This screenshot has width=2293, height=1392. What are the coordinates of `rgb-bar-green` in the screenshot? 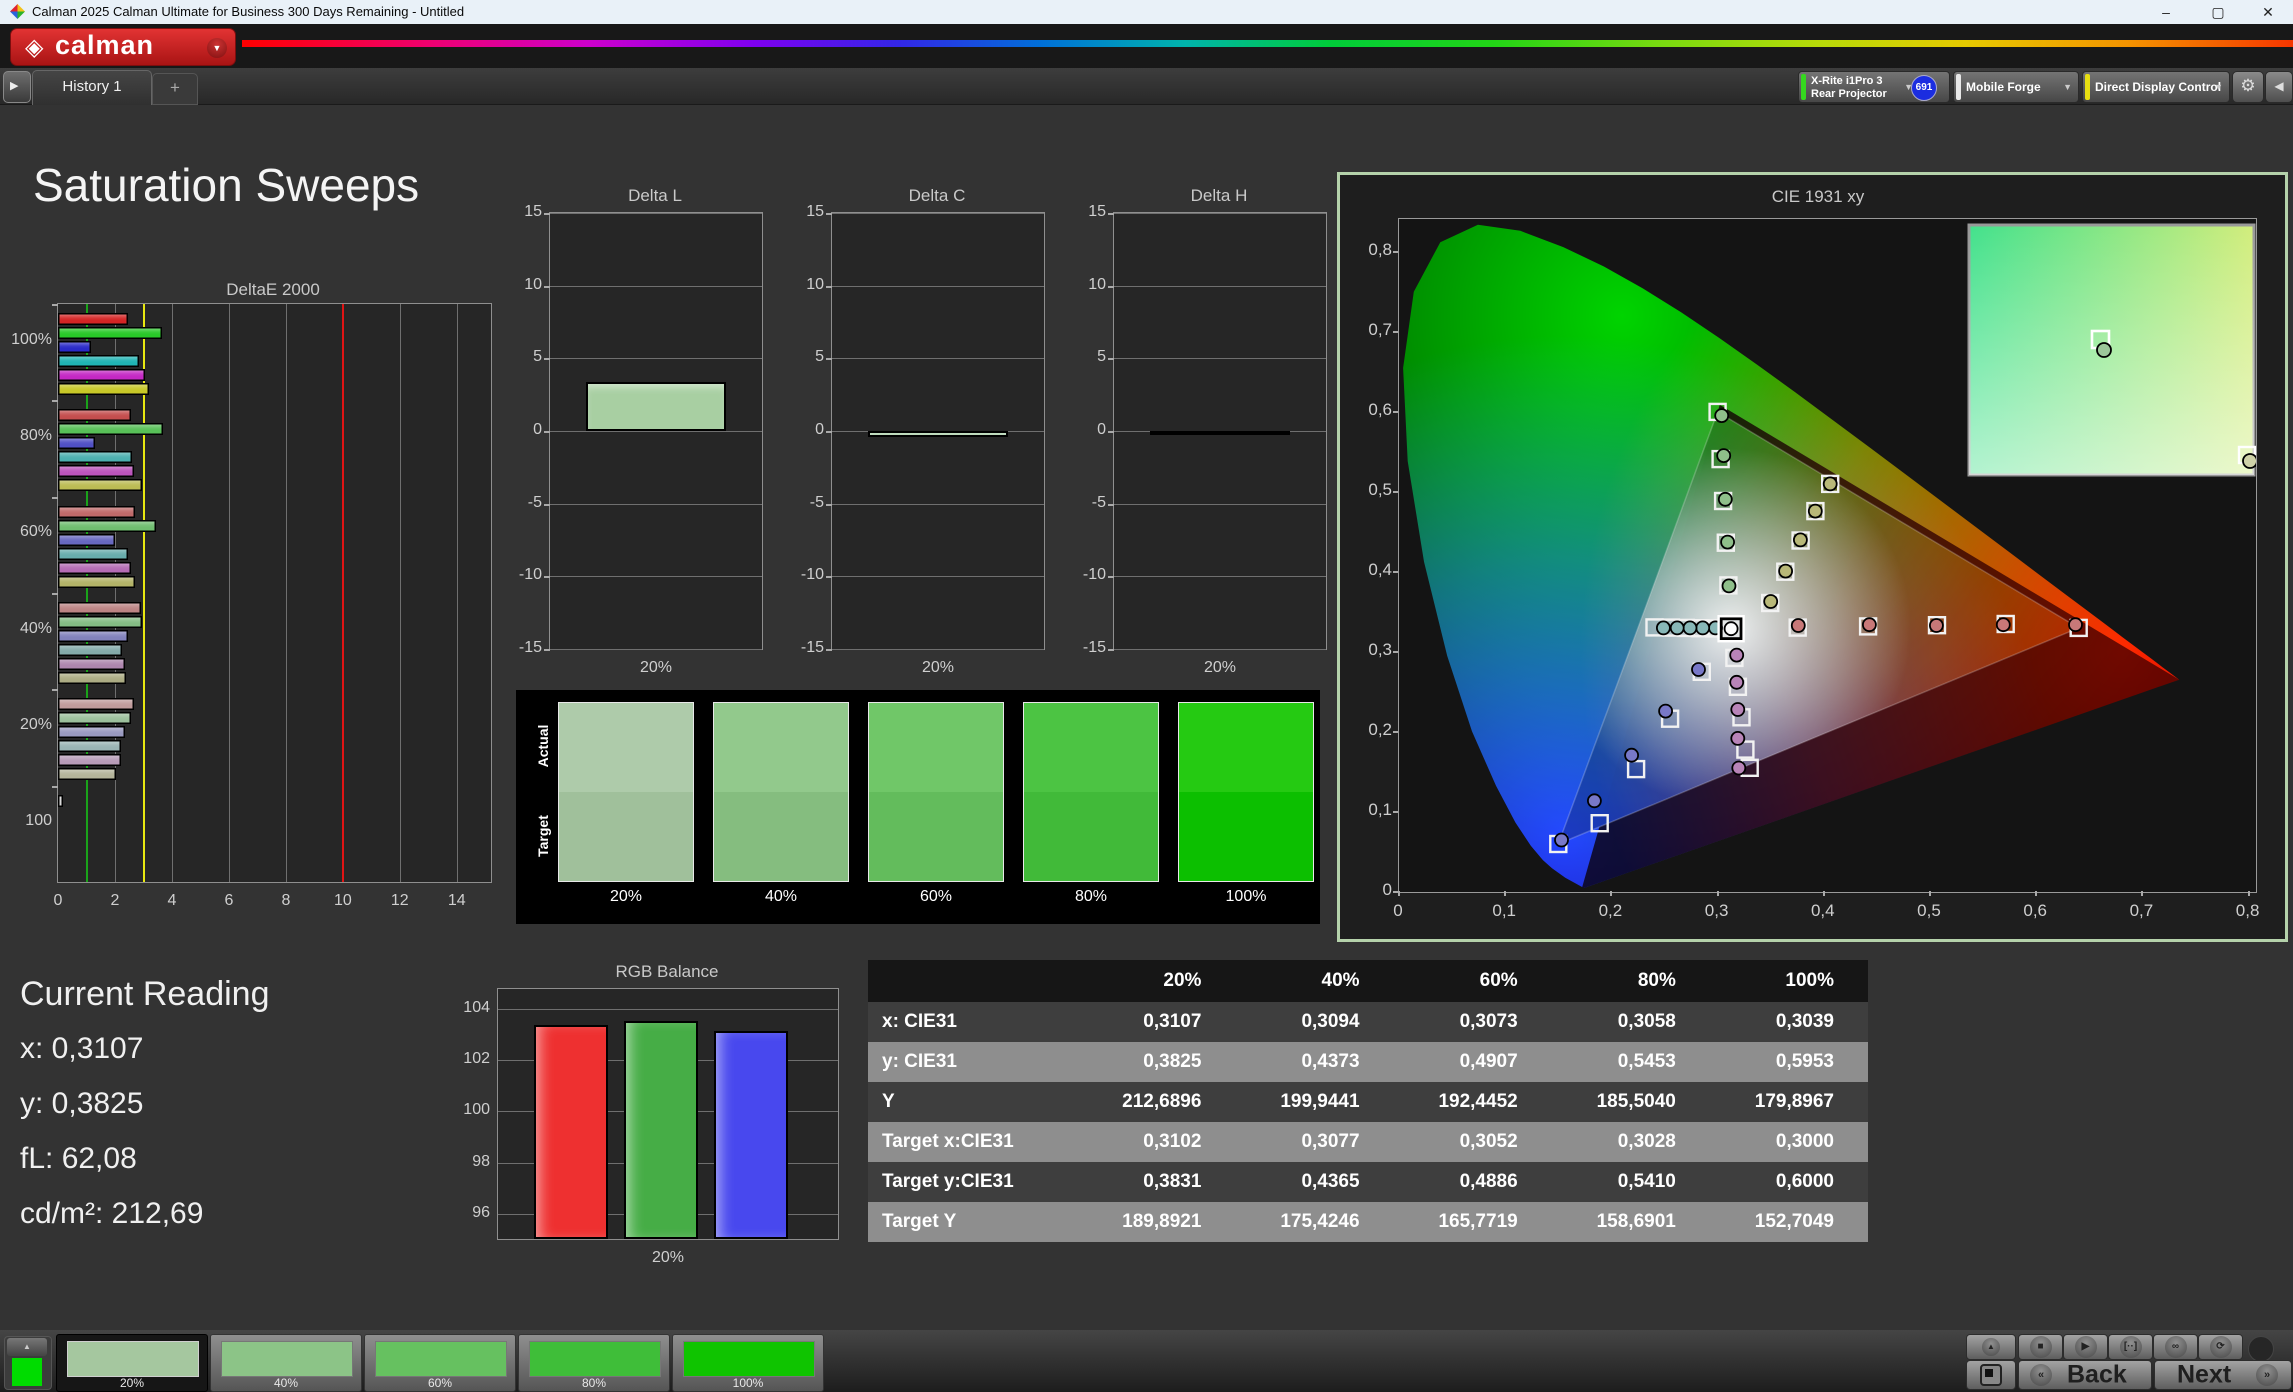 It's located at (661, 1129).